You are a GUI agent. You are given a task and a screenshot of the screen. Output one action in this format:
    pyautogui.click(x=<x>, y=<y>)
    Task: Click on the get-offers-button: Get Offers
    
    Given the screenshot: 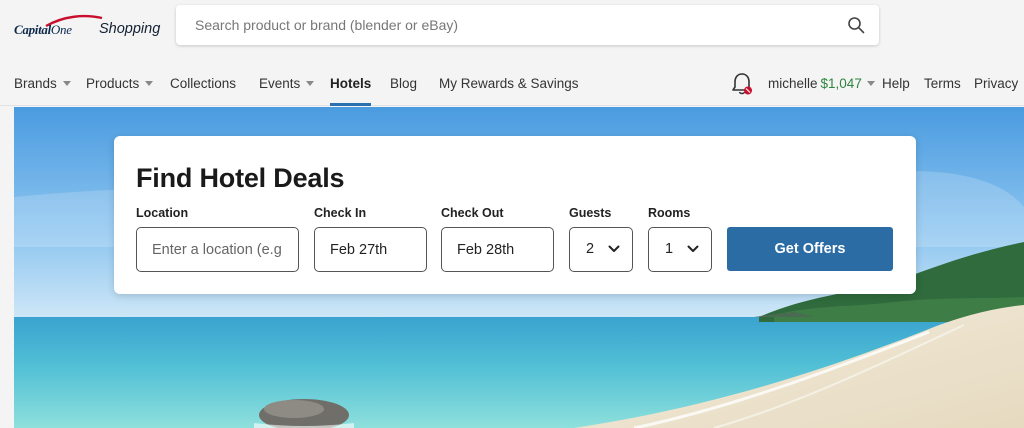 What is the action you would take?
    pyautogui.click(x=810, y=249)
    